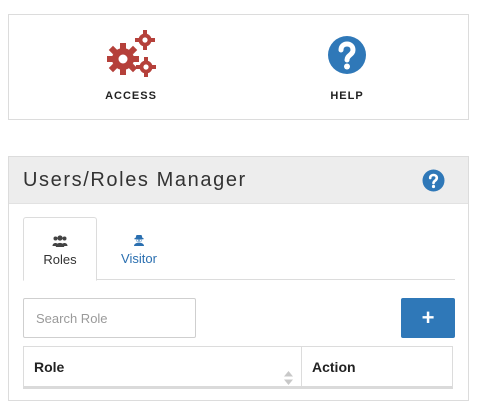 The image size is (480, 401). What do you see at coordinates (163, 366) in the screenshot?
I see `column-header-role: Role` at bounding box center [163, 366].